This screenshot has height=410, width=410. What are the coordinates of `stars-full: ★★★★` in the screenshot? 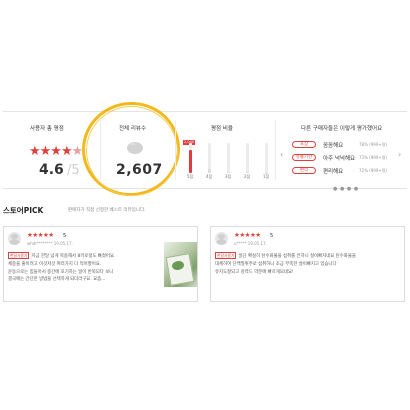 It's located at (51, 151).